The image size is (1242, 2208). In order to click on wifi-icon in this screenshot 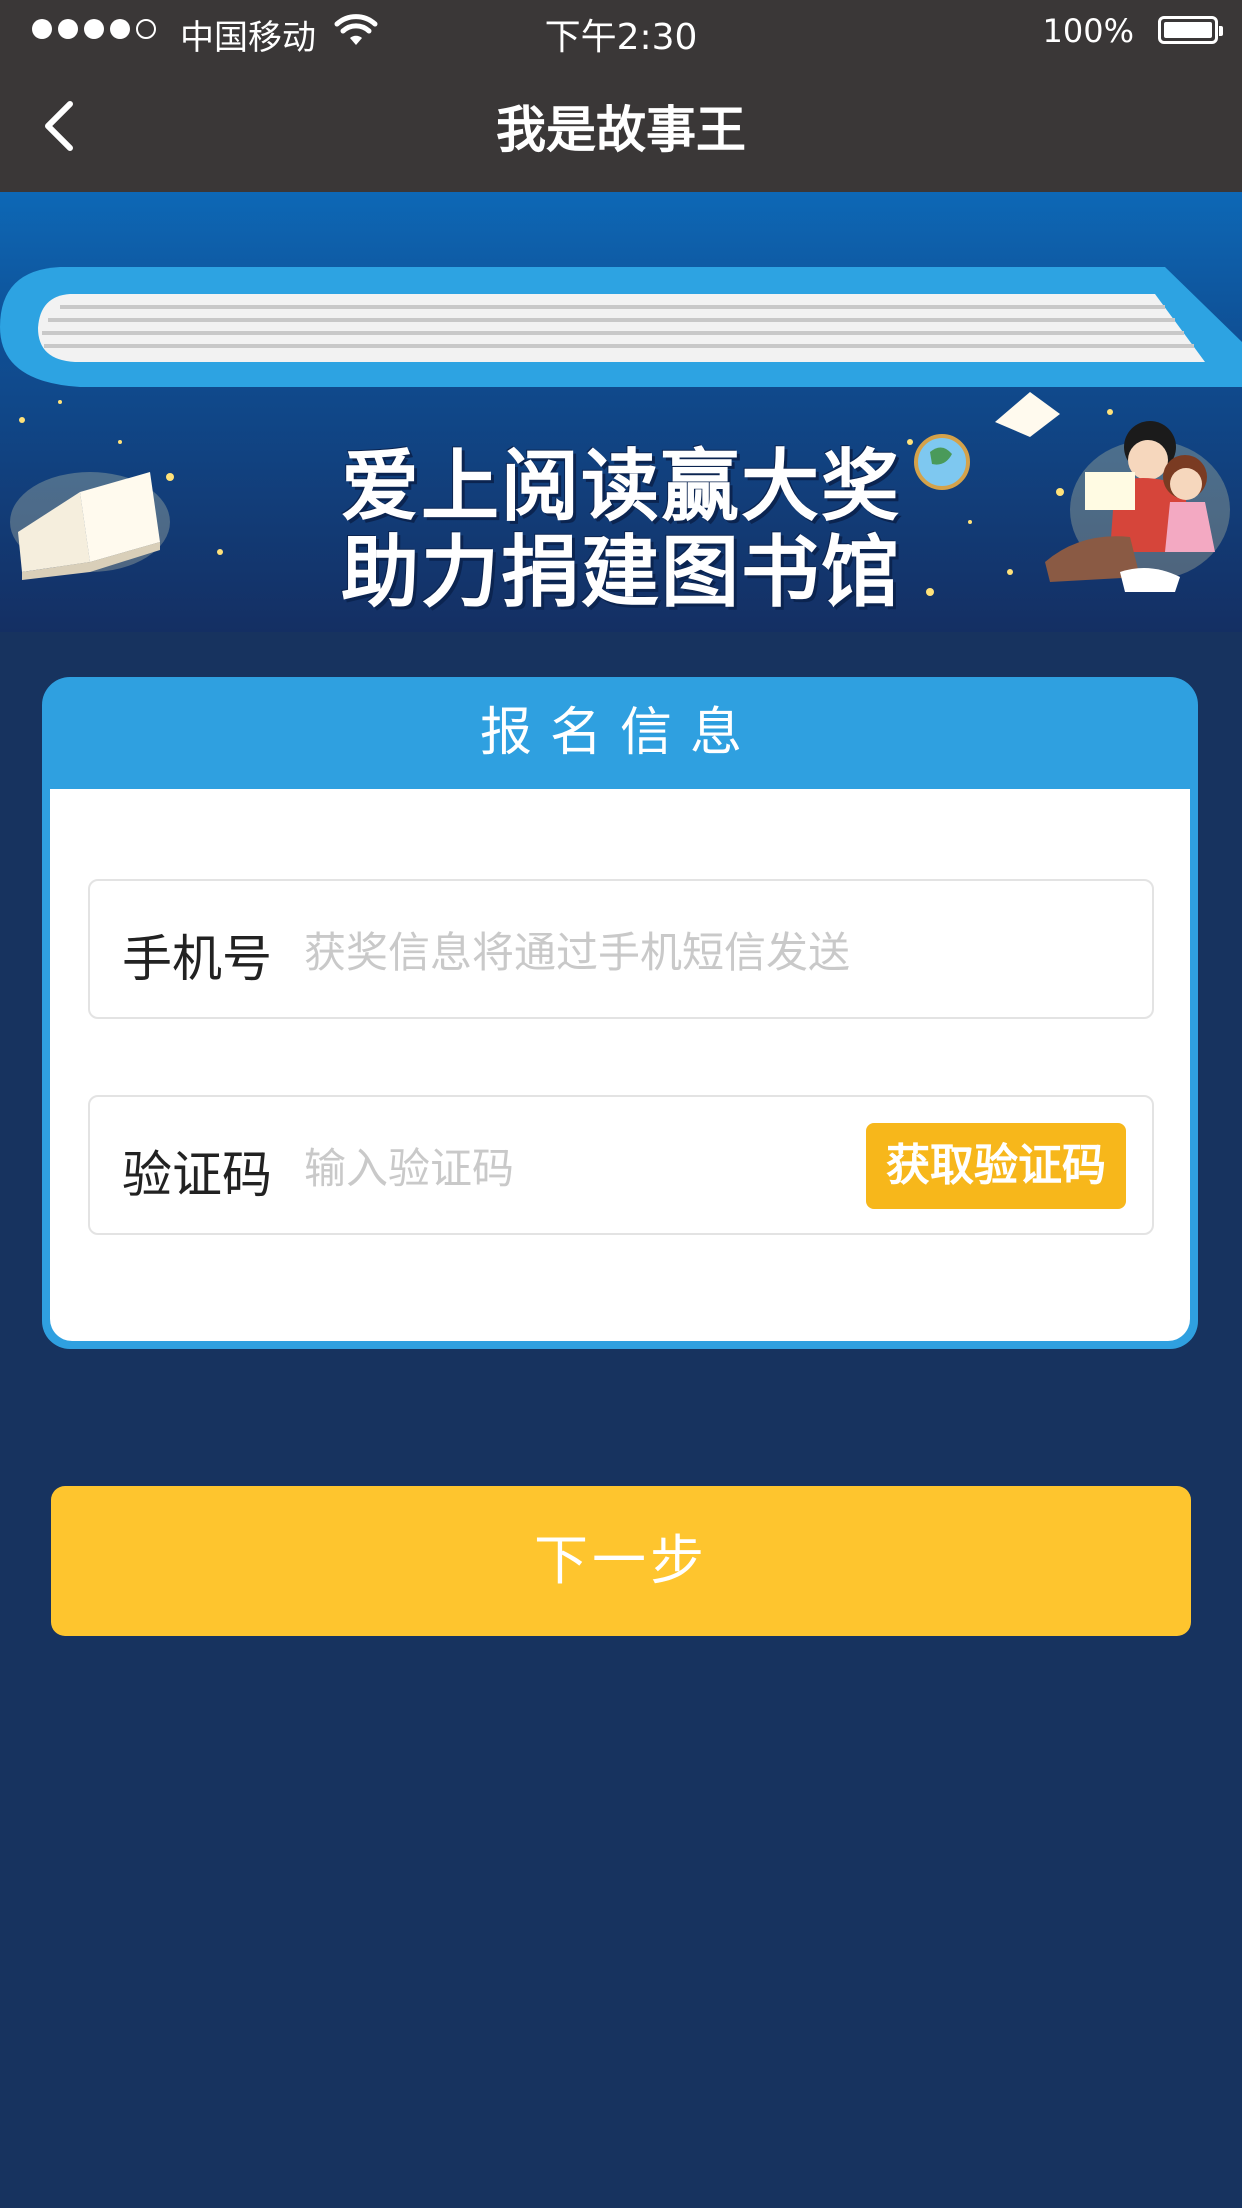, I will do `click(356, 33)`.